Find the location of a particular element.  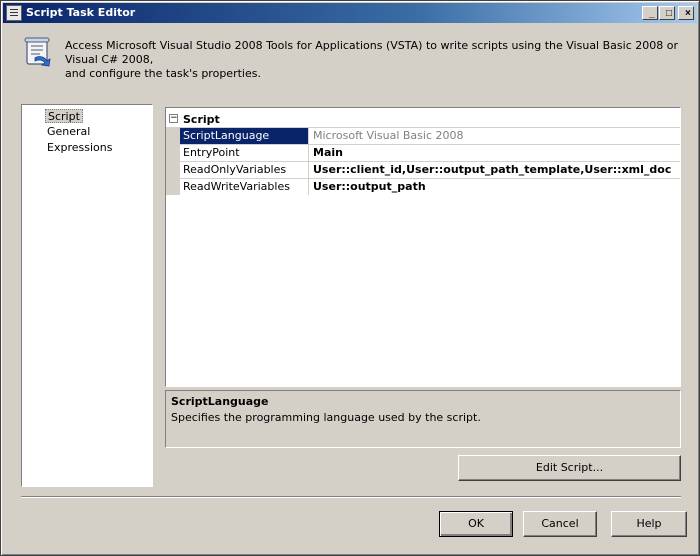

title-bar: Script Task Editor _ □ × is located at coordinates (350, 13).